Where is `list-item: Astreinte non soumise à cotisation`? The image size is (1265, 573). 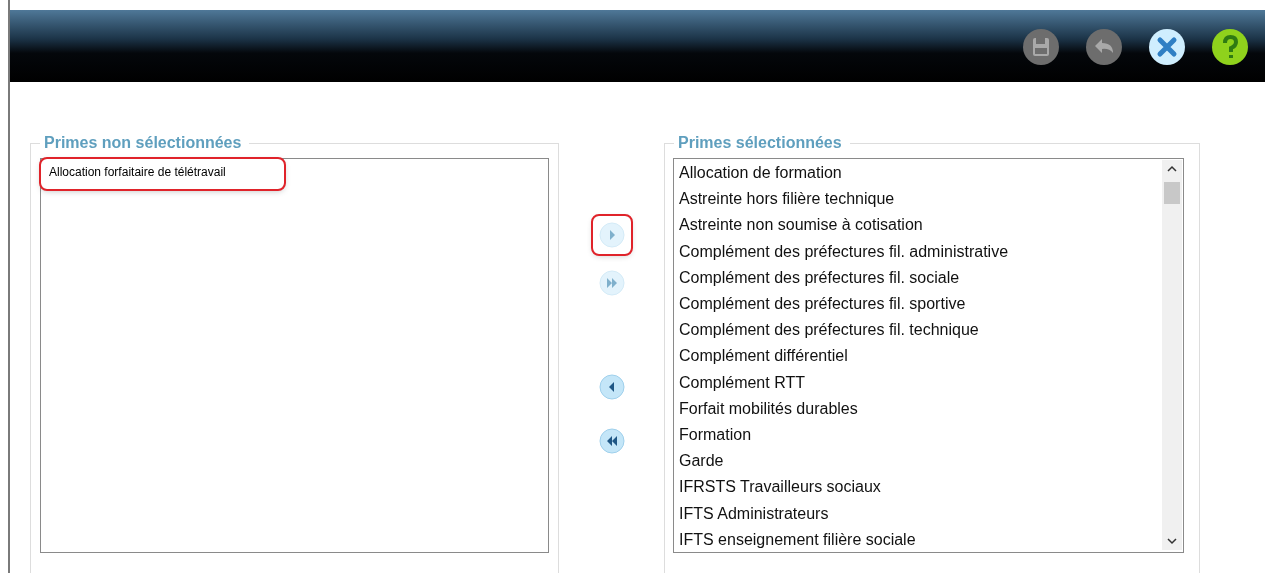
list-item: Astreinte non soumise à cotisation is located at coordinates (918, 225).